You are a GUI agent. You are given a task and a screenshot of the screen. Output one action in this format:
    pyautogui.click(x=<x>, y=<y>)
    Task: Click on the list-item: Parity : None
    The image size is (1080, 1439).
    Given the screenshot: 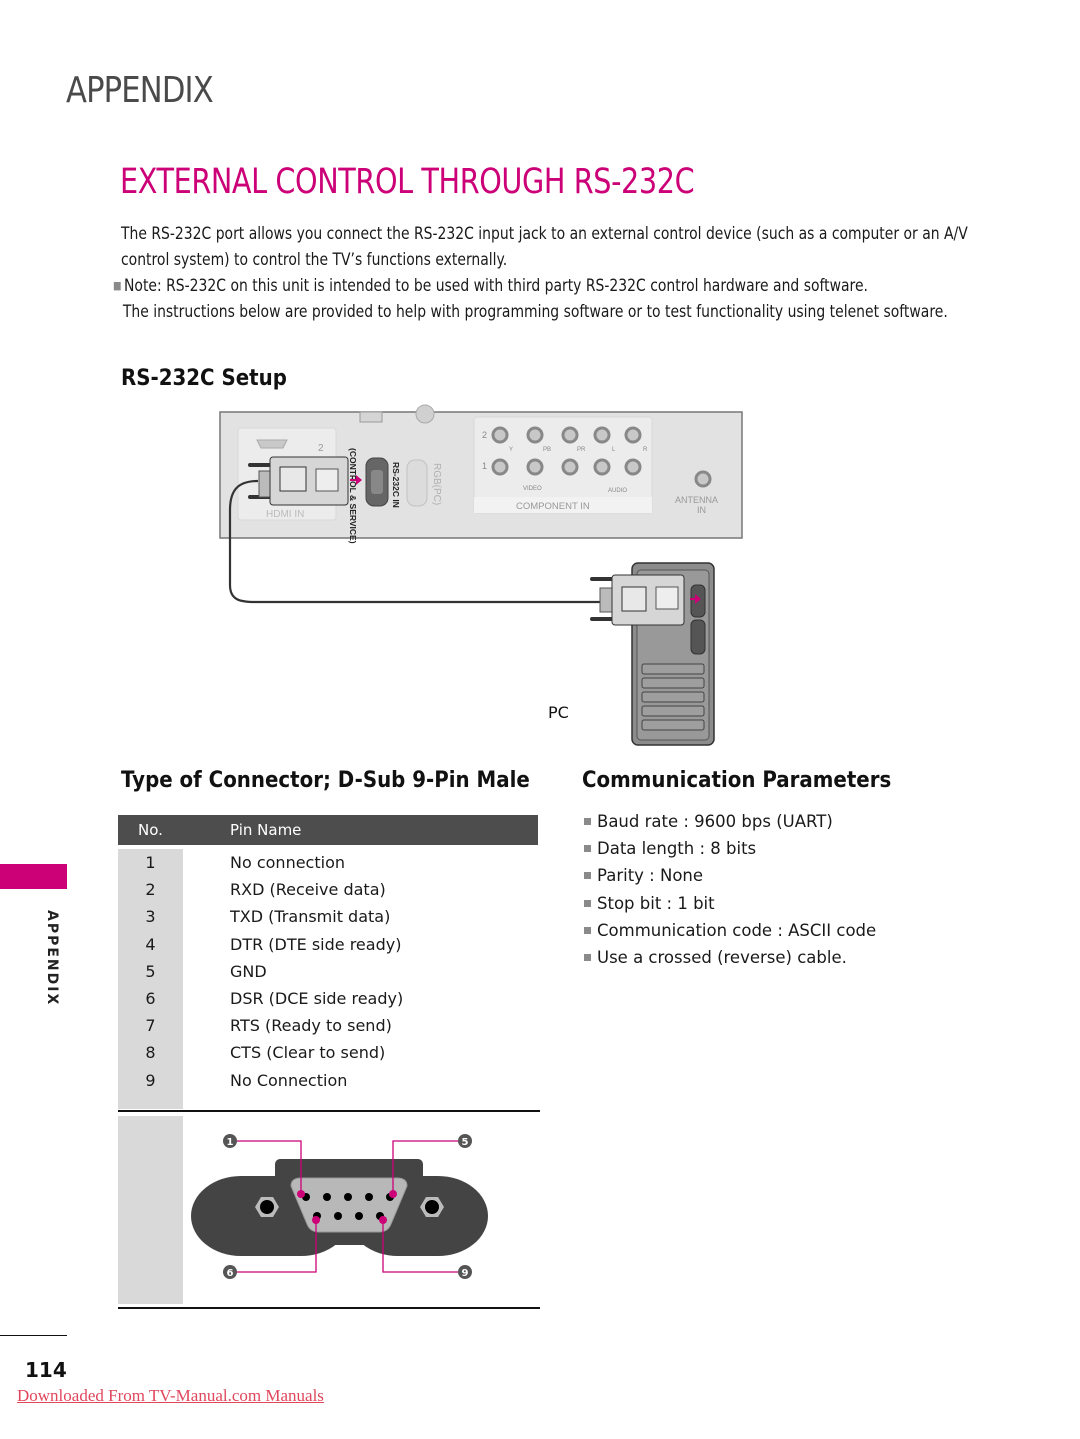 What is the action you would take?
    pyautogui.click(x=730, y=875)
    